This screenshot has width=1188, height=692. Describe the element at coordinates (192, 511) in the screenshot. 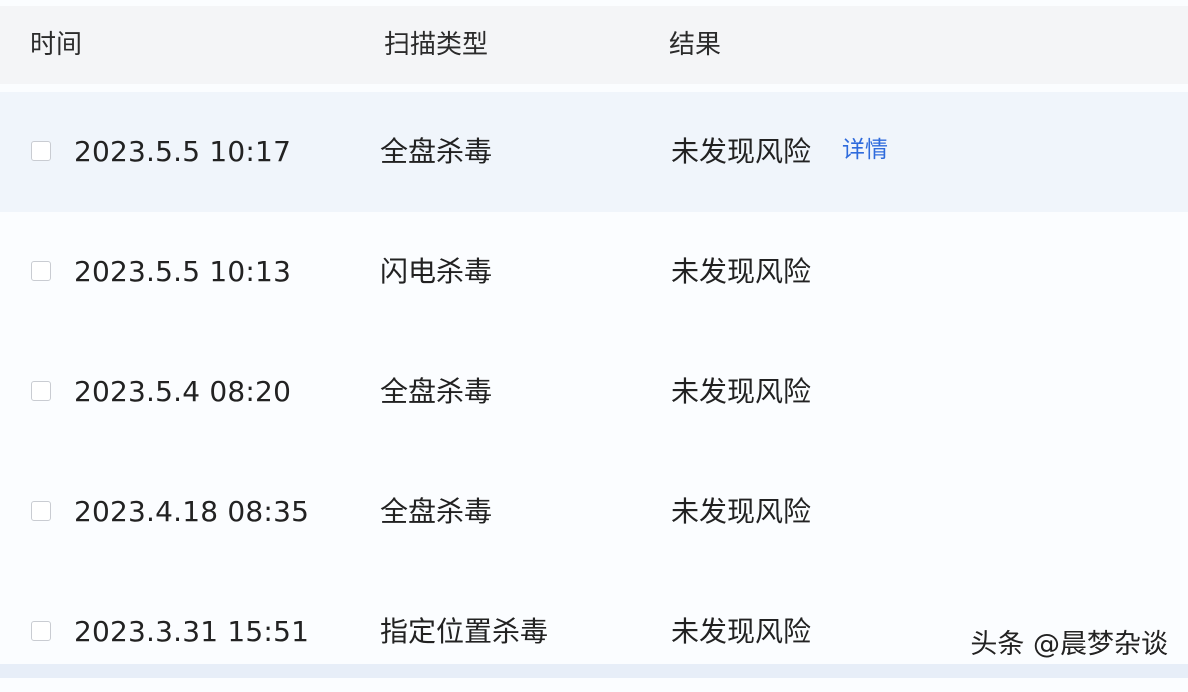

I see `row-time: 2023.4.18 08:35` at that location.